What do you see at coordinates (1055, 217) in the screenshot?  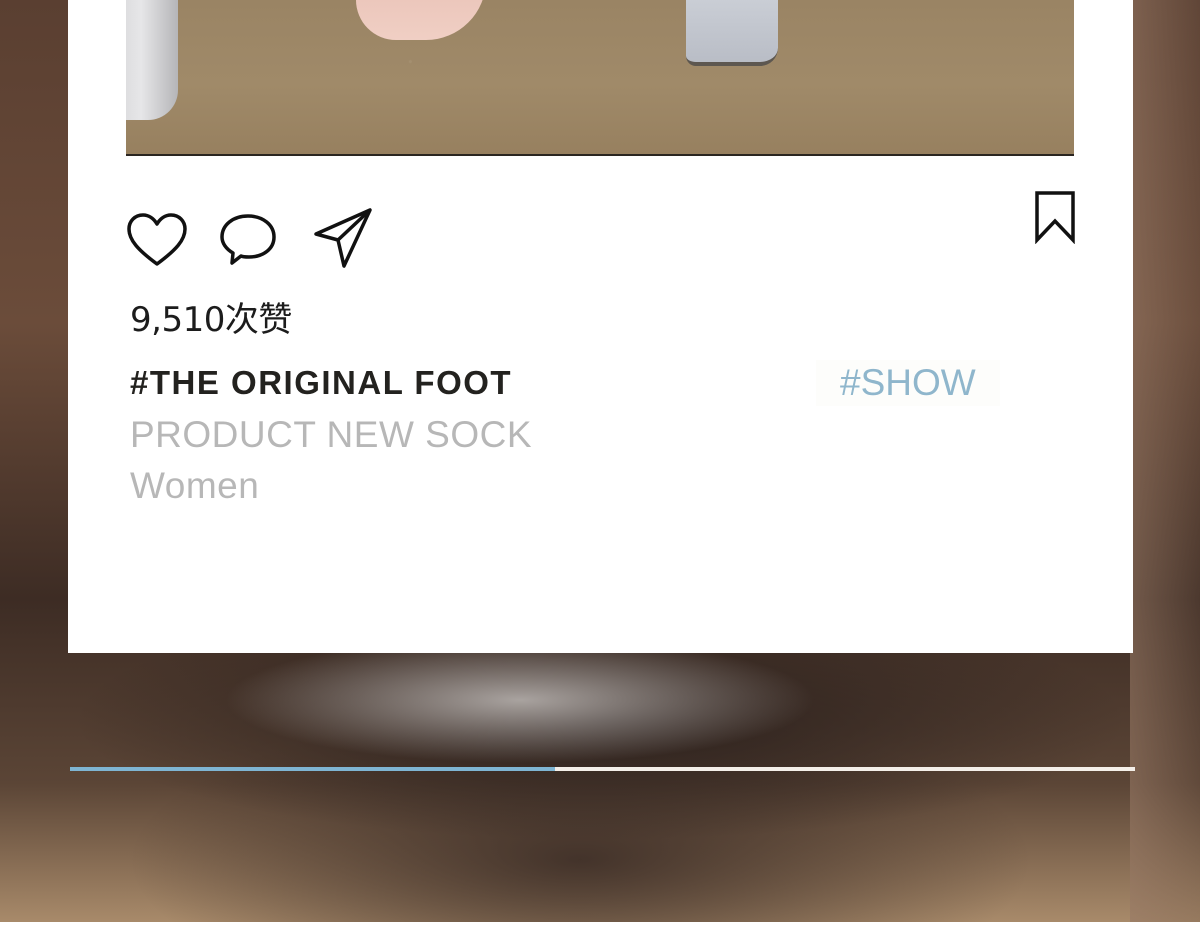 I see `bookmark-icon` at bounding box center [1055, 217].